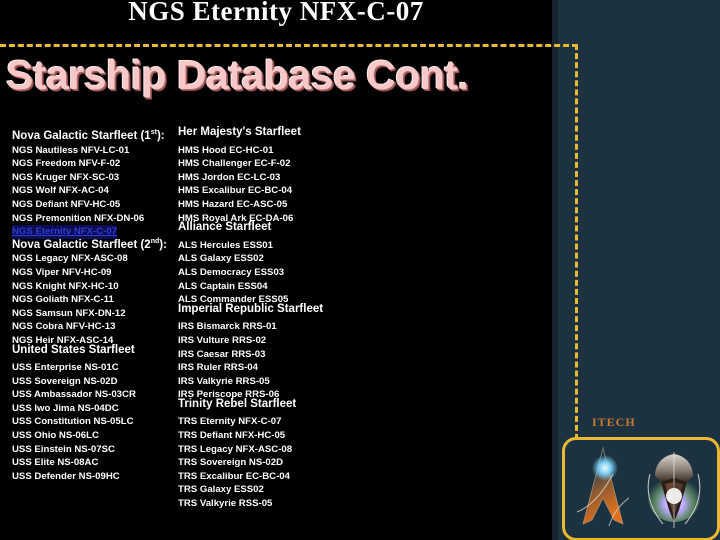 This screenshot has width=720, height=540. Describe the element at coordinates (89, 244) in the screenshot. I see `fleet-section-heading: Nova Galactic Starfleet (2nd):` at that location.